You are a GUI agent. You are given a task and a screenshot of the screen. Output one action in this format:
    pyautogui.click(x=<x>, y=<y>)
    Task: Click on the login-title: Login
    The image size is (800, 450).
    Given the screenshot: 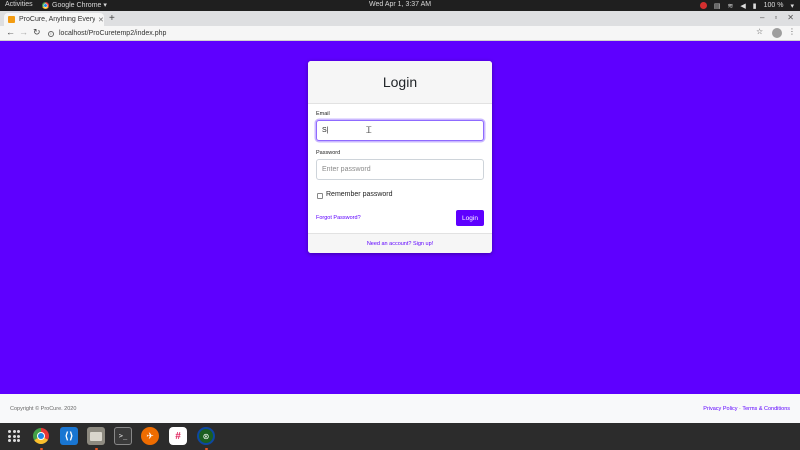 What is the action you would take?
    pyautogui.click(x=400, y=82)
    